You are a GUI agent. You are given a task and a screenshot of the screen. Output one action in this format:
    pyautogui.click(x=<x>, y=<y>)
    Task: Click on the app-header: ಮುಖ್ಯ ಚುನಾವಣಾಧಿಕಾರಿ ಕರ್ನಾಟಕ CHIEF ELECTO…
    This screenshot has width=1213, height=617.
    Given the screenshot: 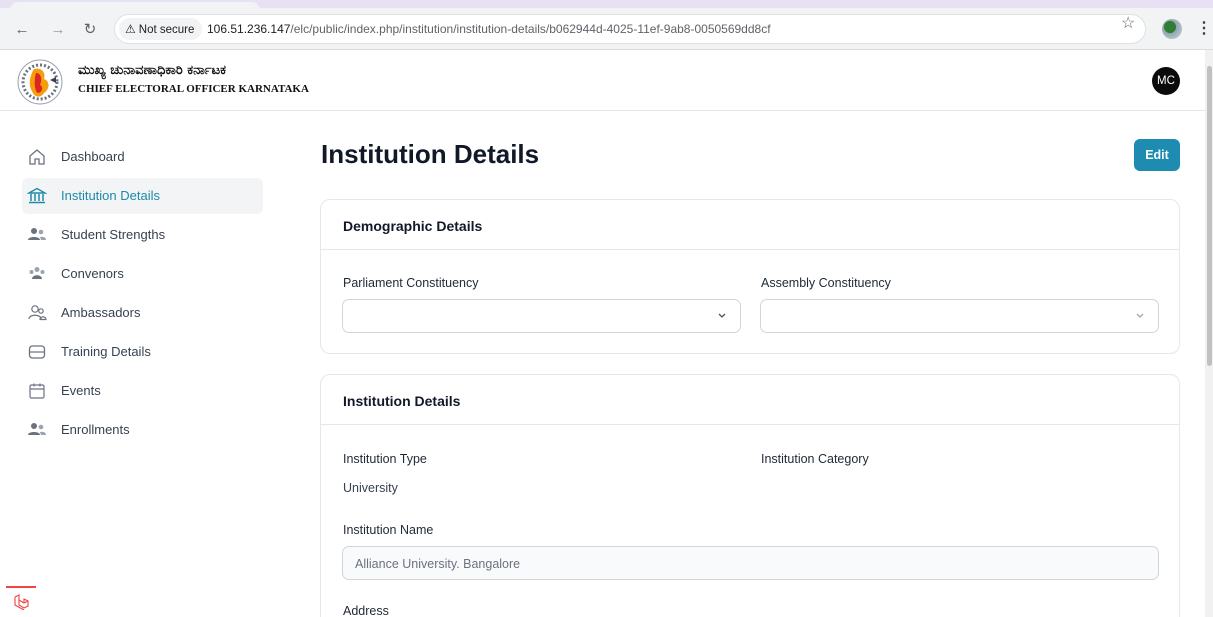 What is the action you would take?
    pyautogui.click(x=606, y=80)
    